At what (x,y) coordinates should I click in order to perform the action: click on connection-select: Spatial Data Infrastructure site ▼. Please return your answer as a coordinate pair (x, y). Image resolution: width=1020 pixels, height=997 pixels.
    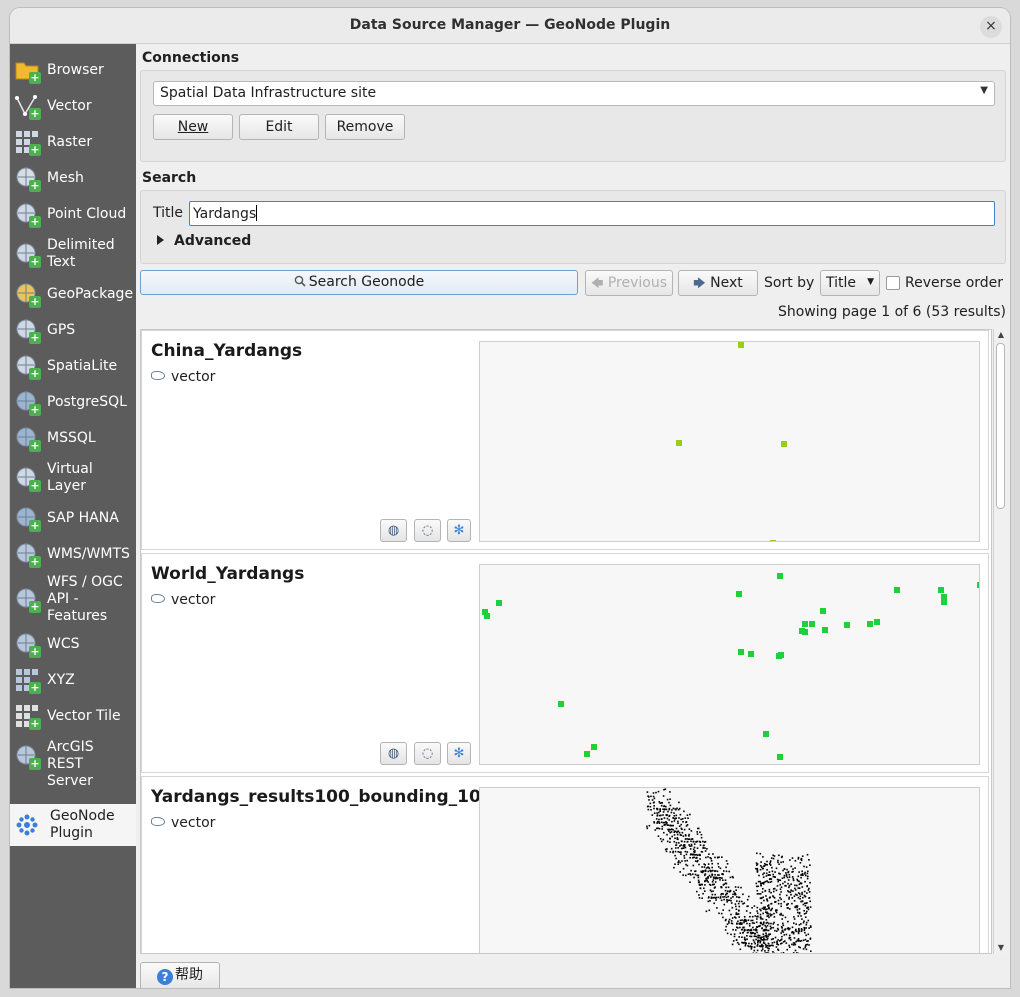
    Looking at the image, I should click on (574, 93).